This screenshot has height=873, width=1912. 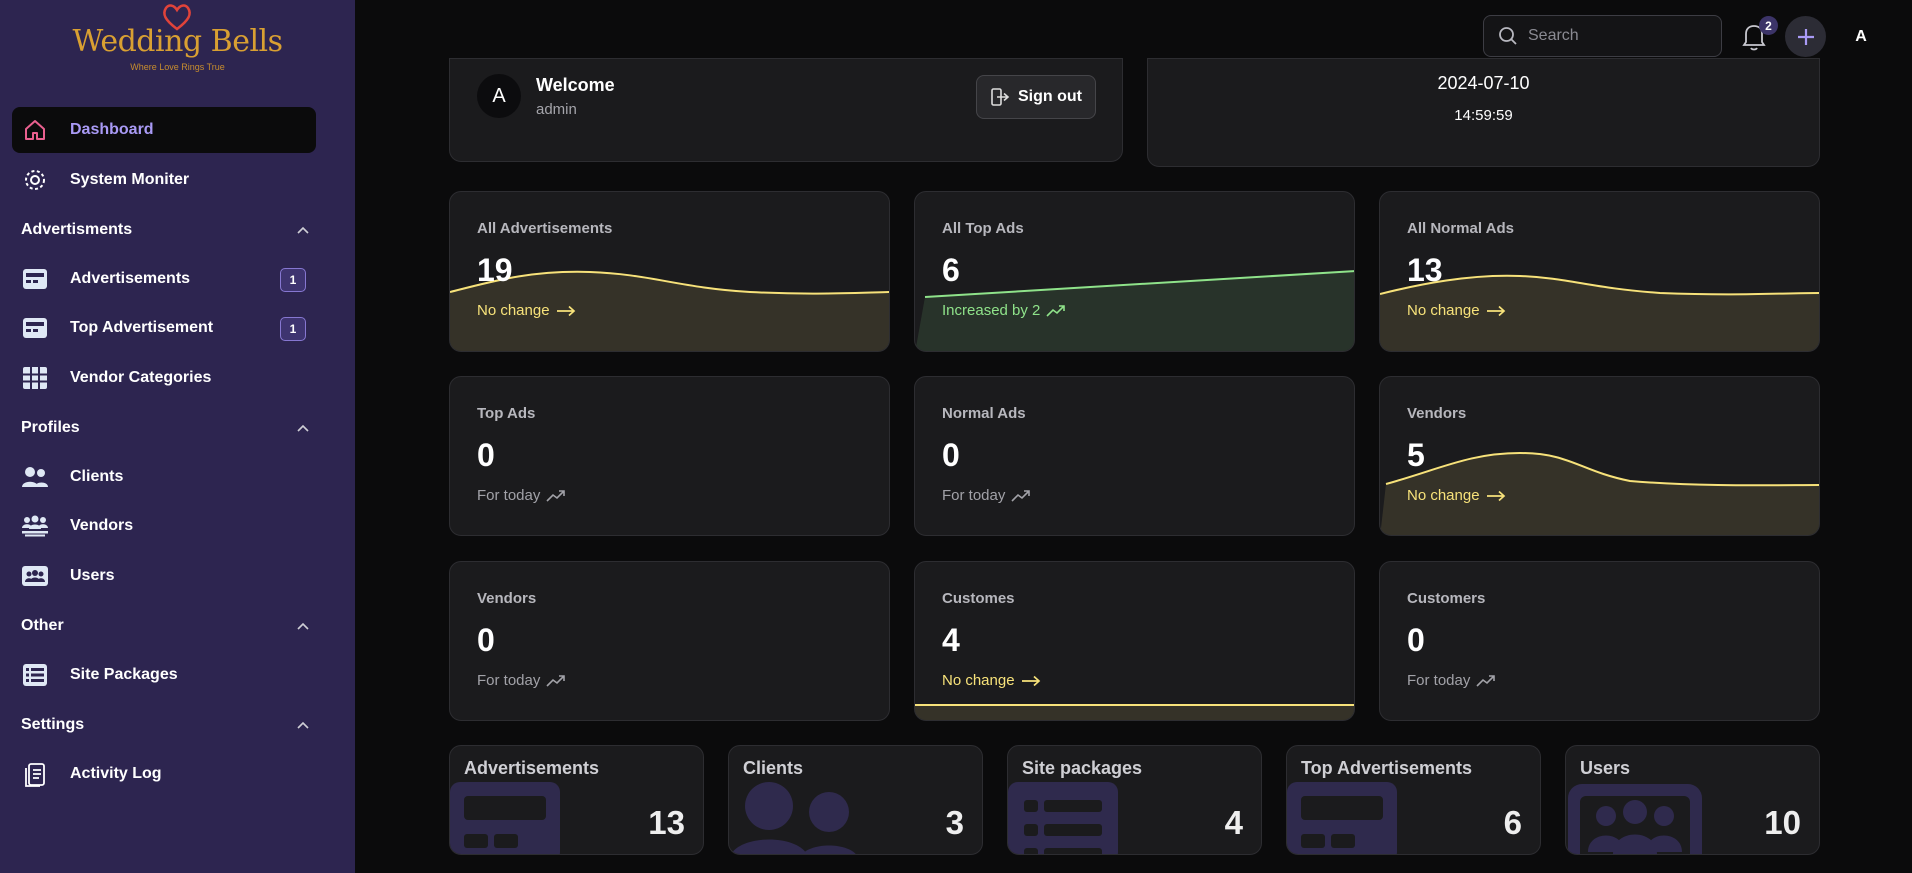 I want to click on stat-trend: For today, so click(x=521, y=495).